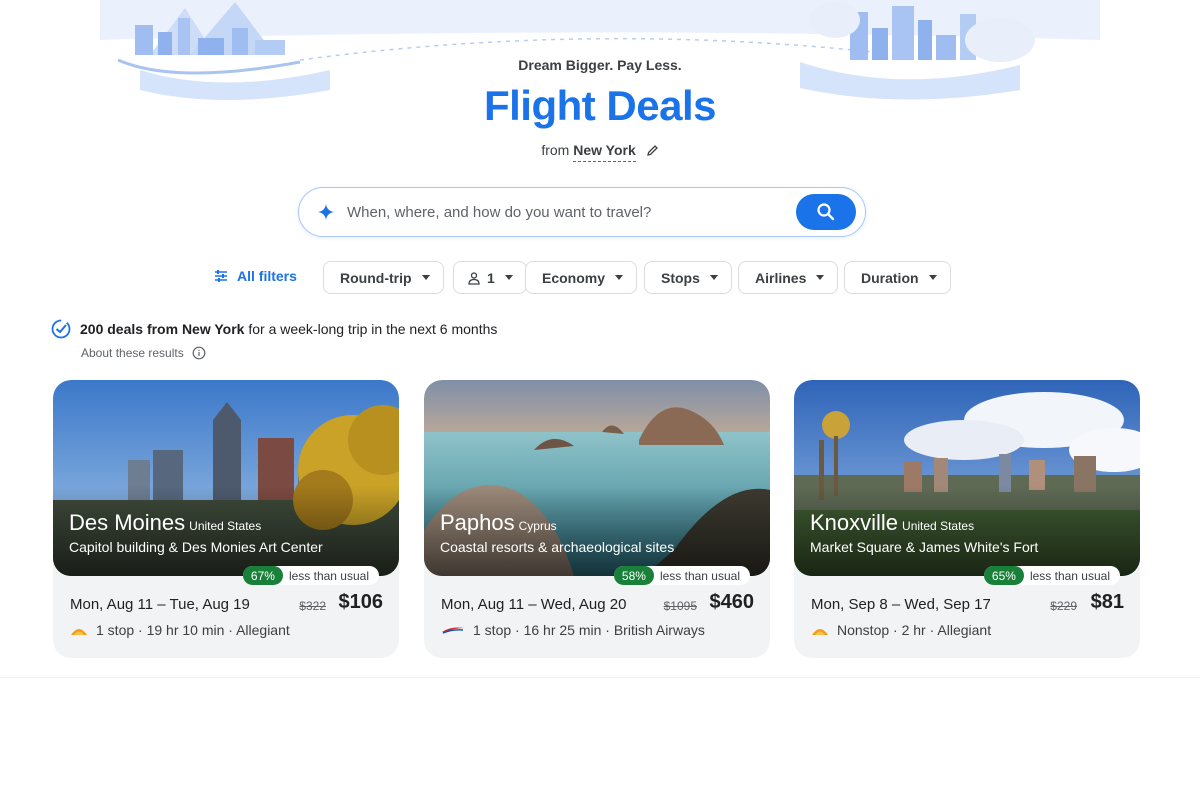 The width and height of the screenshot is (1200, 800). What do you see at coordinates (61, 329) in the screenshot?
I see `verified-check-icon` at bounding box center [61, 329].